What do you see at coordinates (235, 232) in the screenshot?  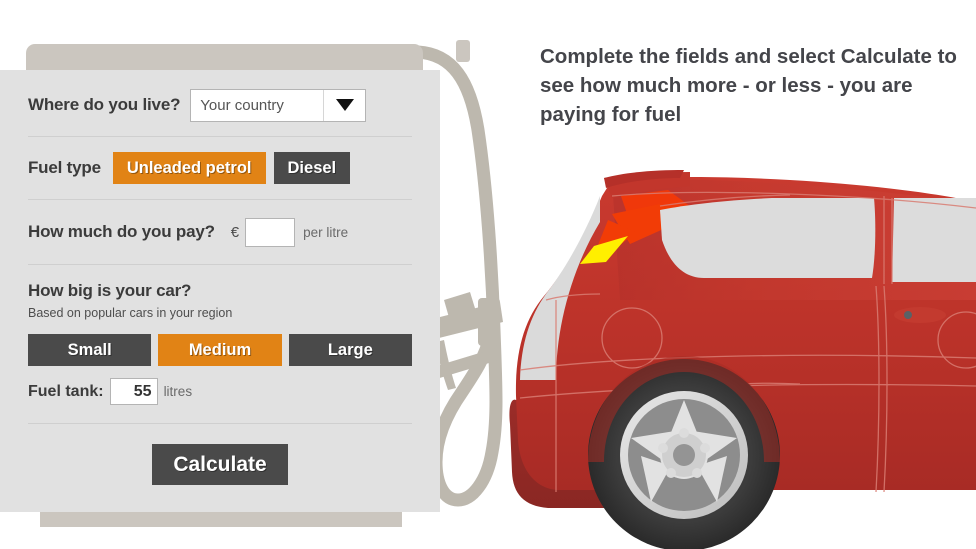 I see `currency-symbol: €` at bounding box center [235, 232].